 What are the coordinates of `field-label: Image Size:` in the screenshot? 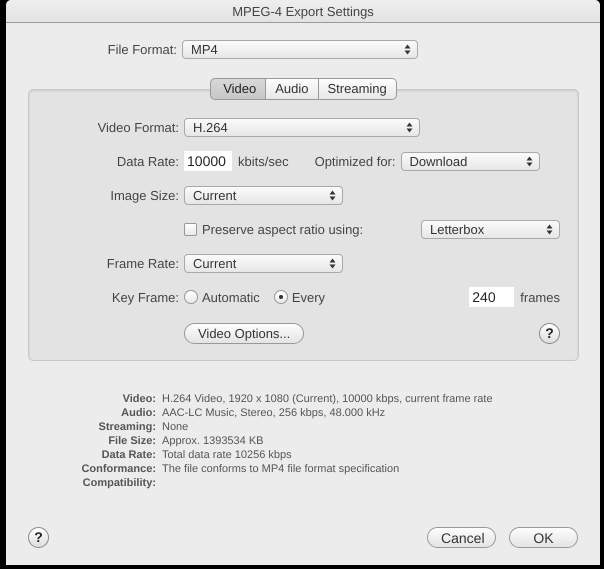 It's located at (144, 195).